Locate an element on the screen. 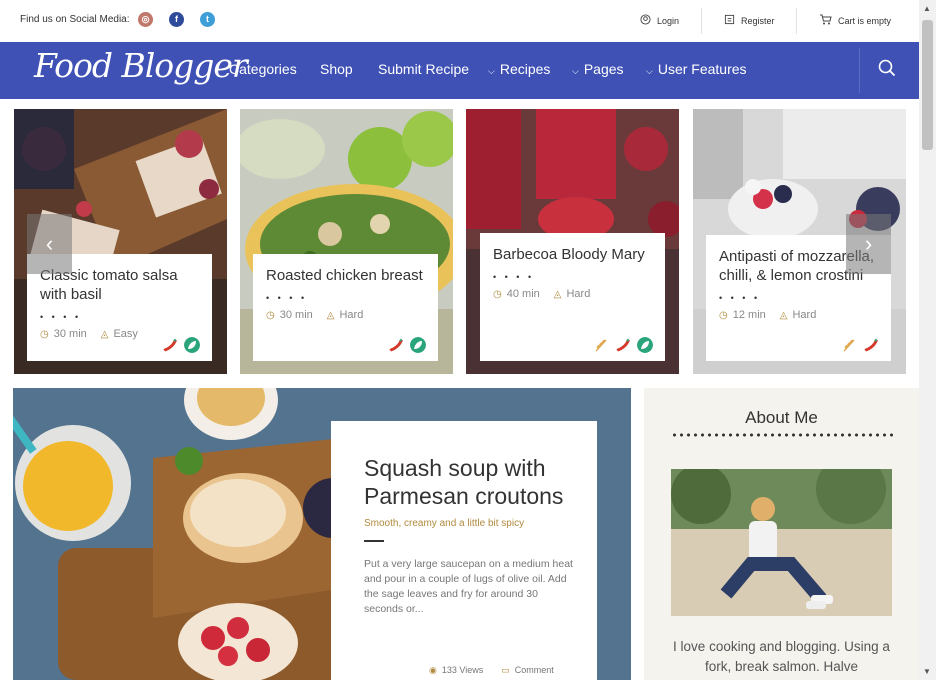 Image resolution: width=936 pixels, height=680 pixels. nav-submit-recipe: Submit Recipe is located at coordinates (423, 69).